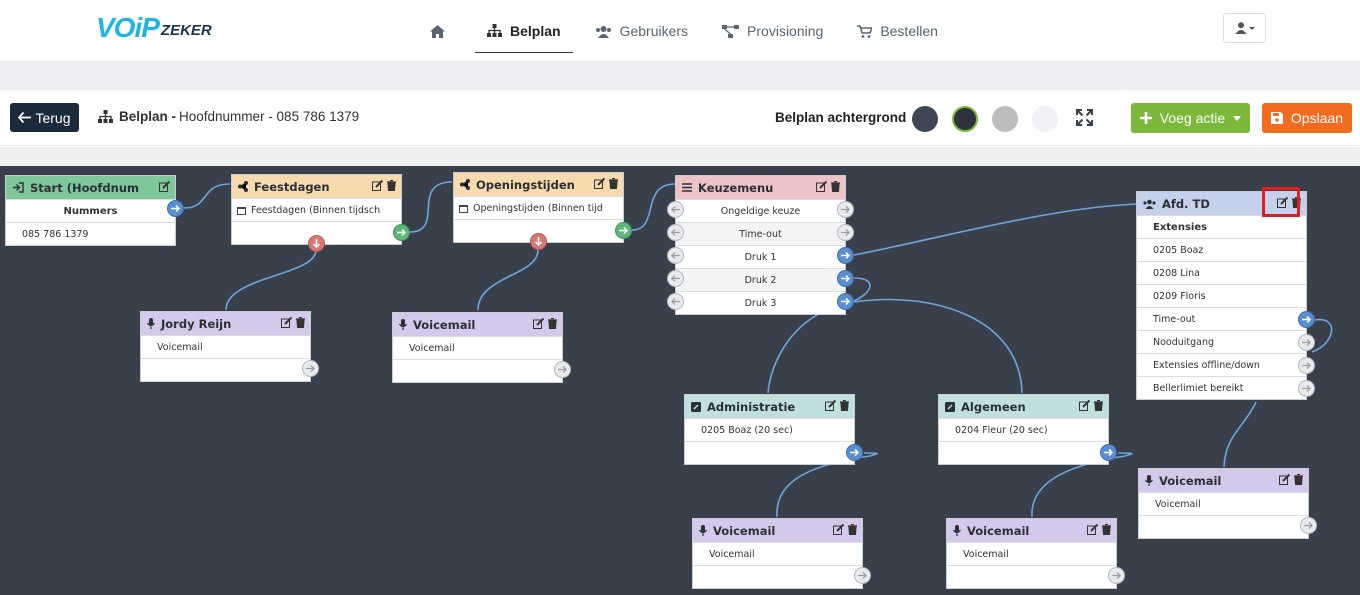  I want to click on save-button: Opslaan, so click(1307, 118).